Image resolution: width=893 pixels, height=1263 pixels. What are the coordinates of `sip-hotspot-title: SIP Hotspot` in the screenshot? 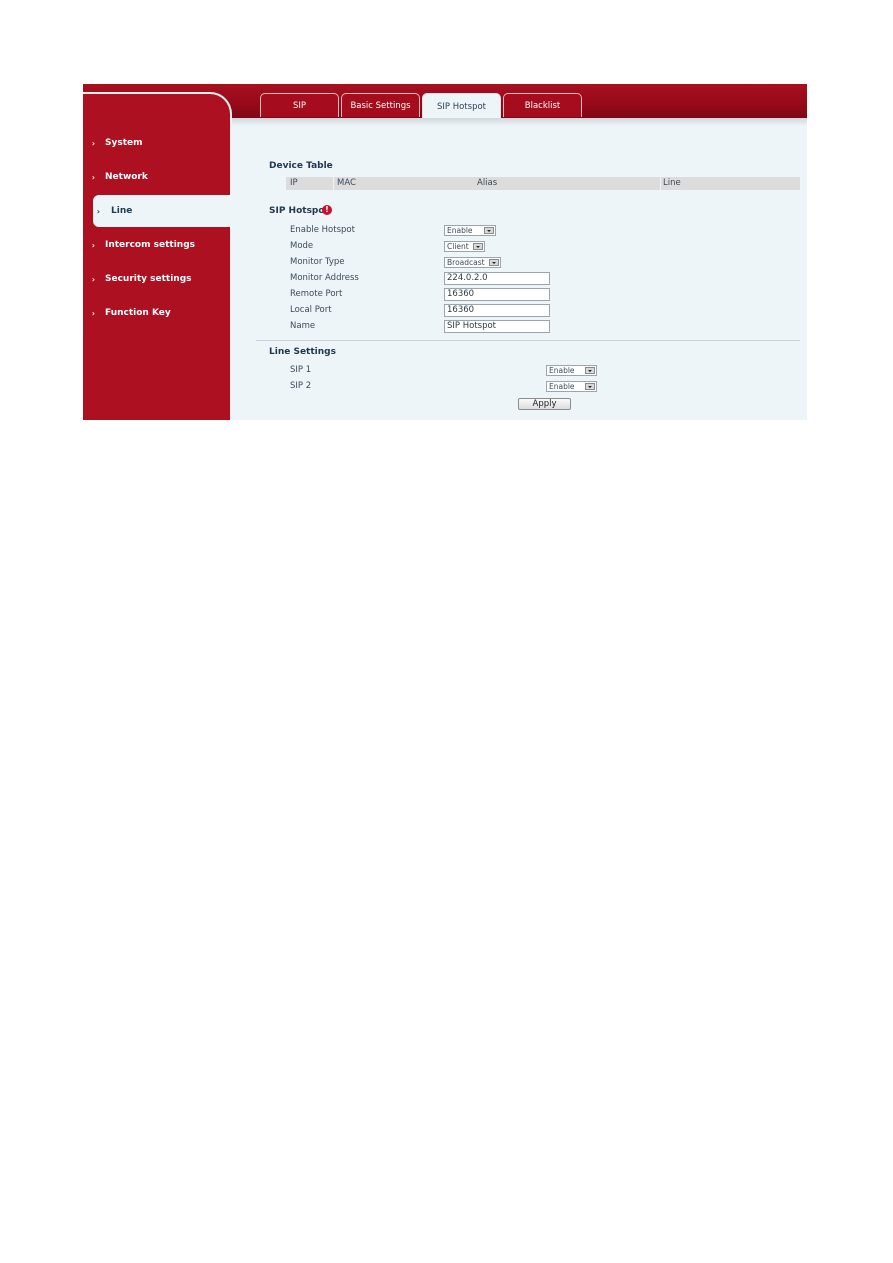 It's located at (299, 211).